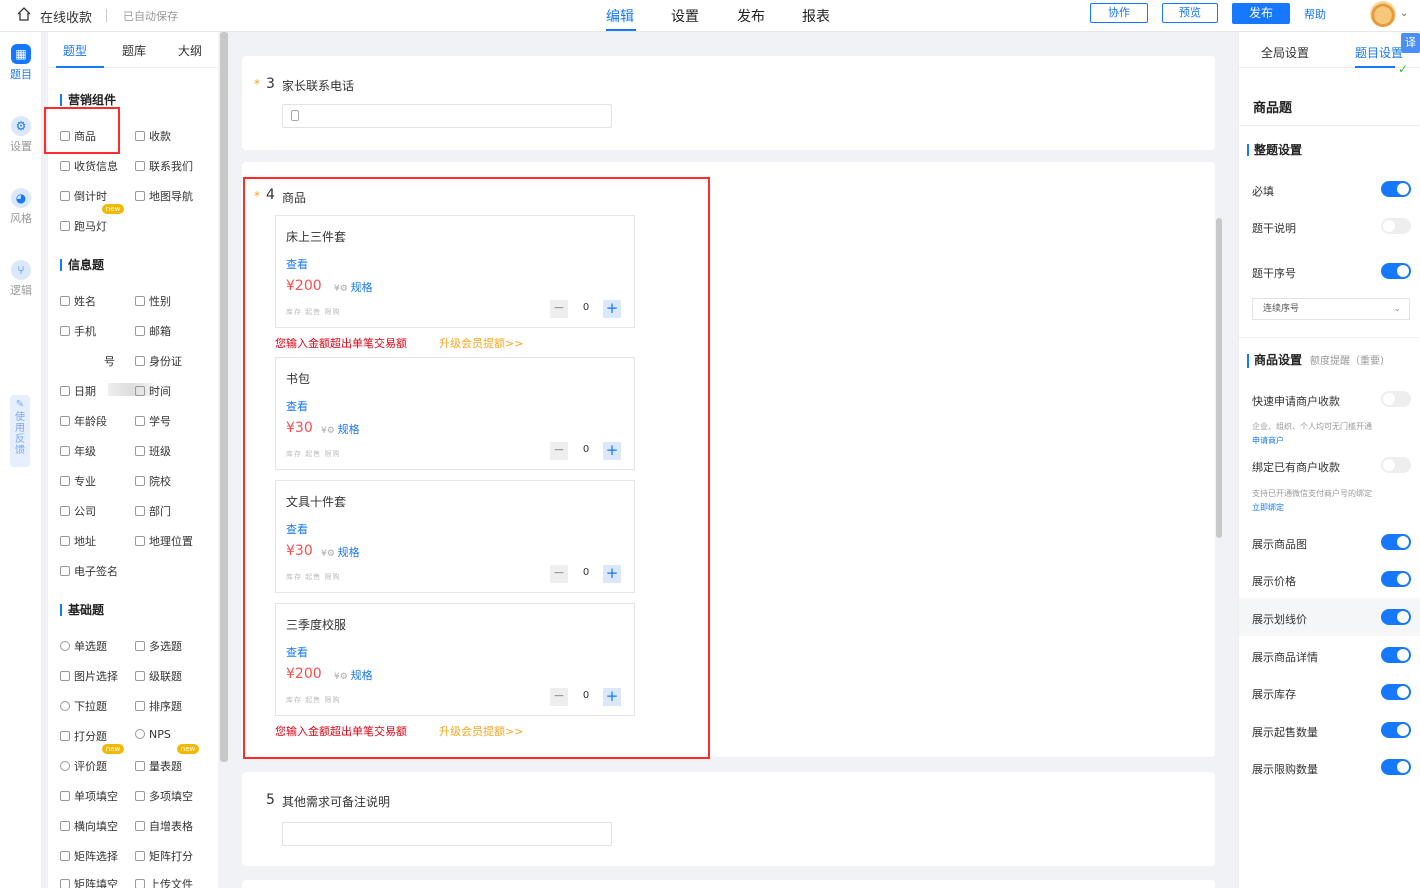 The width and height of the screenshot is (1420, 888). Describe the element at coordinates (1396, 271) in the screenshot. I see `toggle-stem-number` at that location.